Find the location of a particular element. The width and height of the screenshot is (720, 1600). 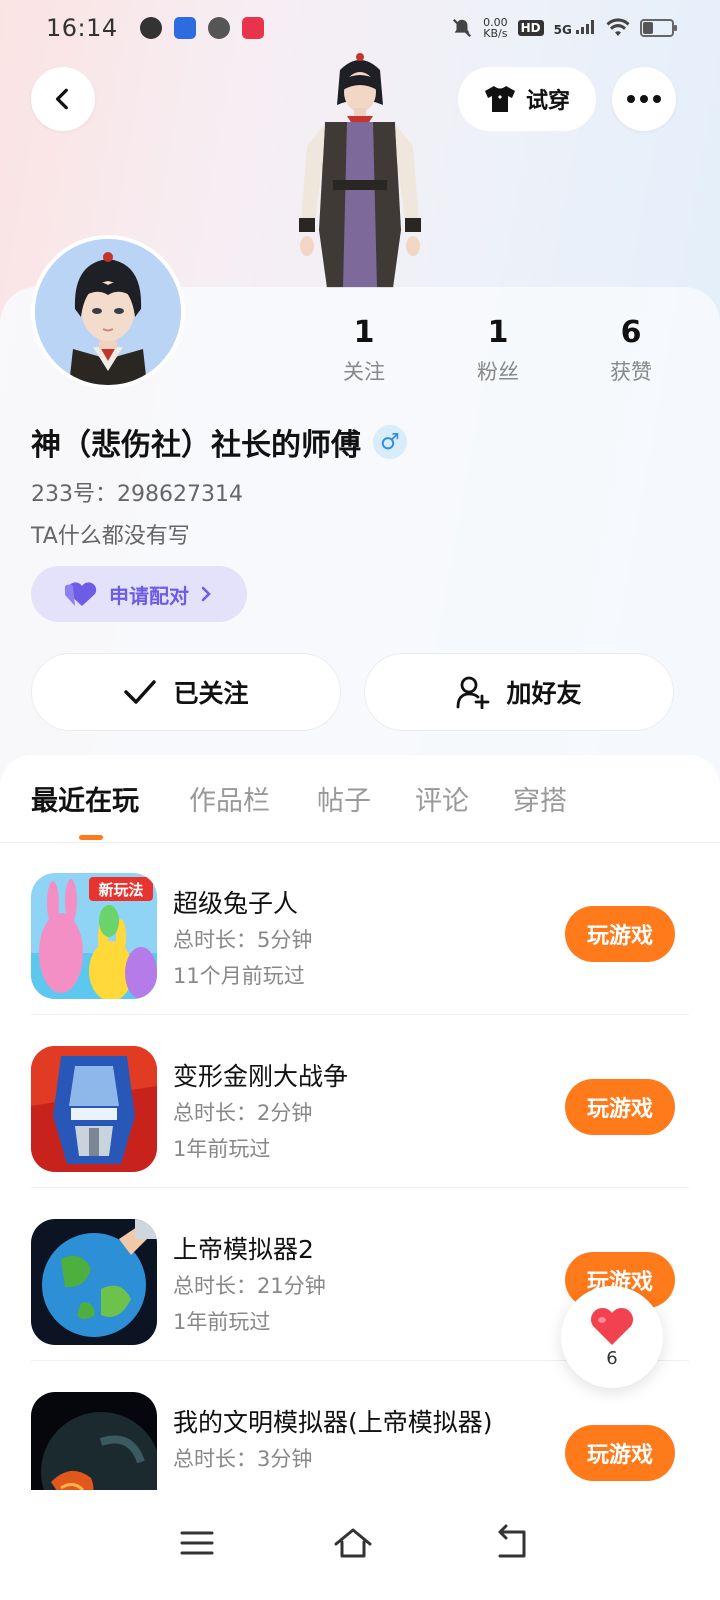

username-text: 神（悲伤社）社长的师傅 is located at coordinates (196, 445).